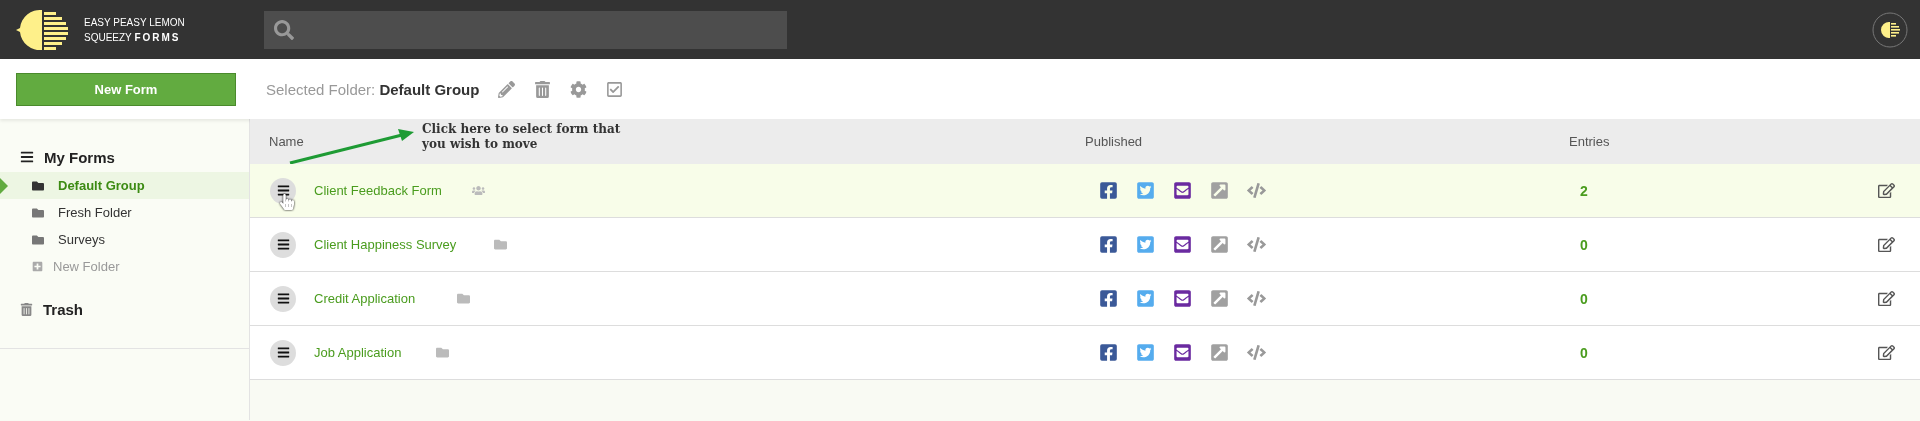 Image resolution: width=1920 pixels, height=421 pixels. Describe the element at coordinates (42, 29) in the screenshot. I see `lemon-logo-icon` at that location.